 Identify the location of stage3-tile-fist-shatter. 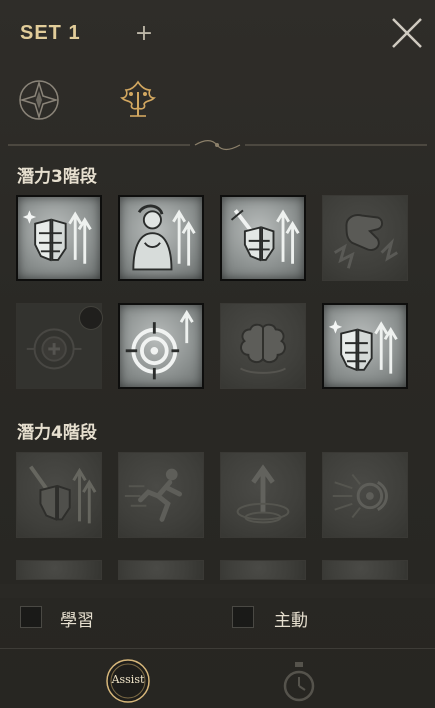
(365, 238).